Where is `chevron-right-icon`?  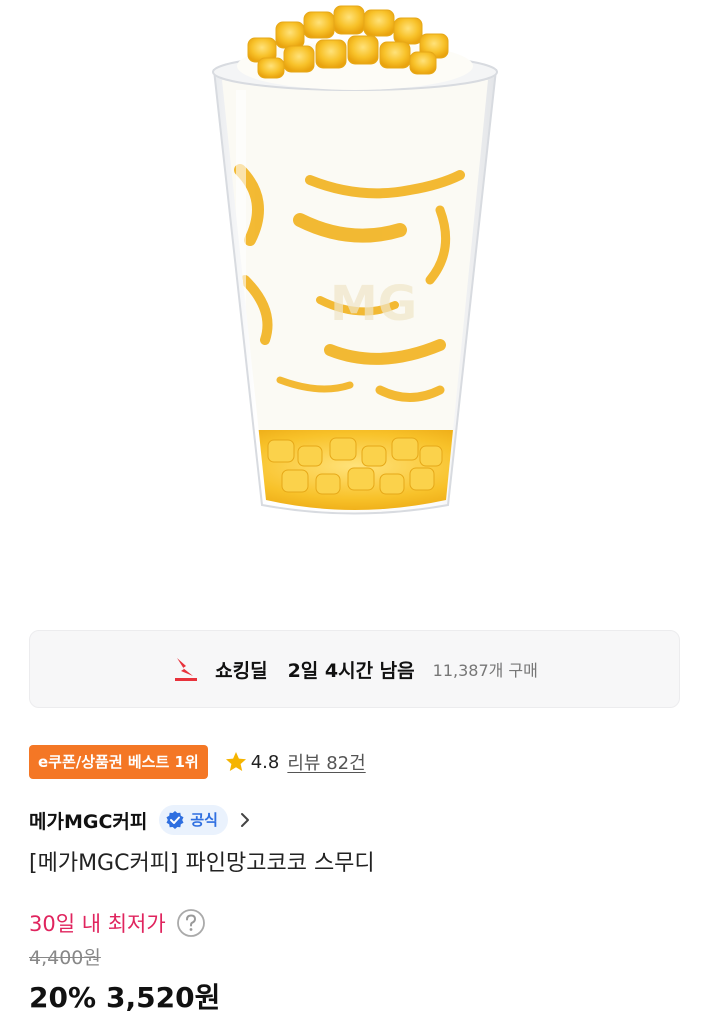
chevron-right-icon is located at coordinates (245, 820).